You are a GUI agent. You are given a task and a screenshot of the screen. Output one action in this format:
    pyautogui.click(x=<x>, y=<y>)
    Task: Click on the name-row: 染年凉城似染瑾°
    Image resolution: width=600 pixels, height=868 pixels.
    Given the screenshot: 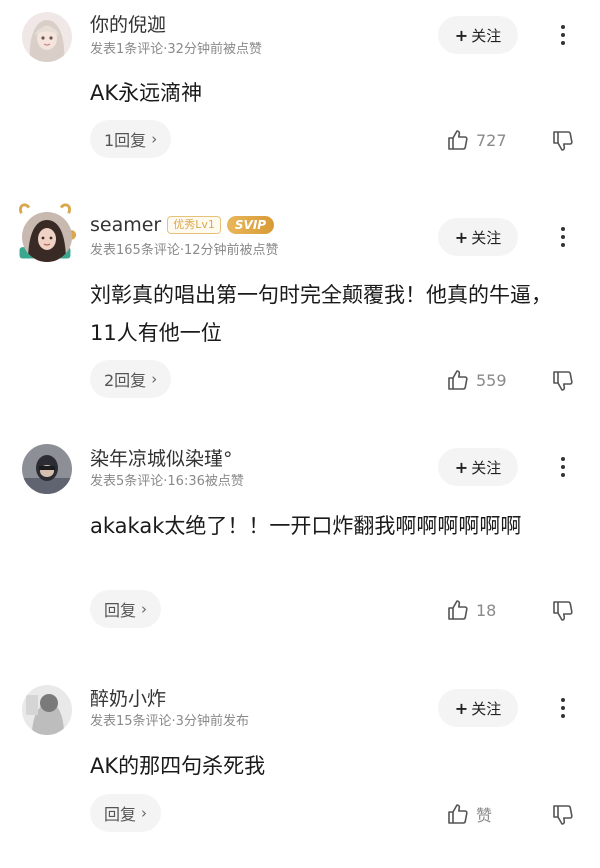 What is the action you would take?
    pyautogui.click(x=161, y=459)
    